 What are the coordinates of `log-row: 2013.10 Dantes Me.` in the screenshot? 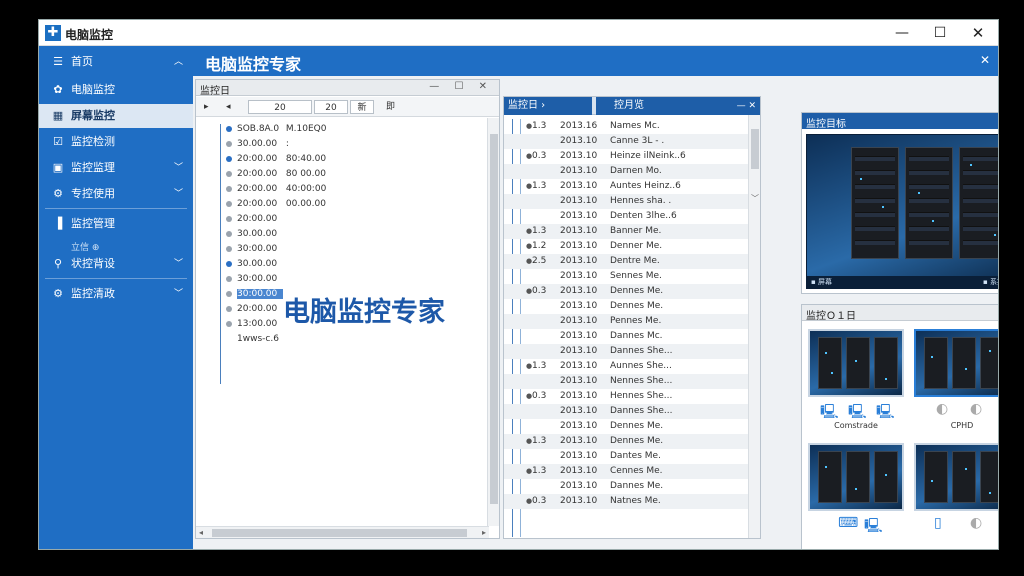 It's located at (626, 456).